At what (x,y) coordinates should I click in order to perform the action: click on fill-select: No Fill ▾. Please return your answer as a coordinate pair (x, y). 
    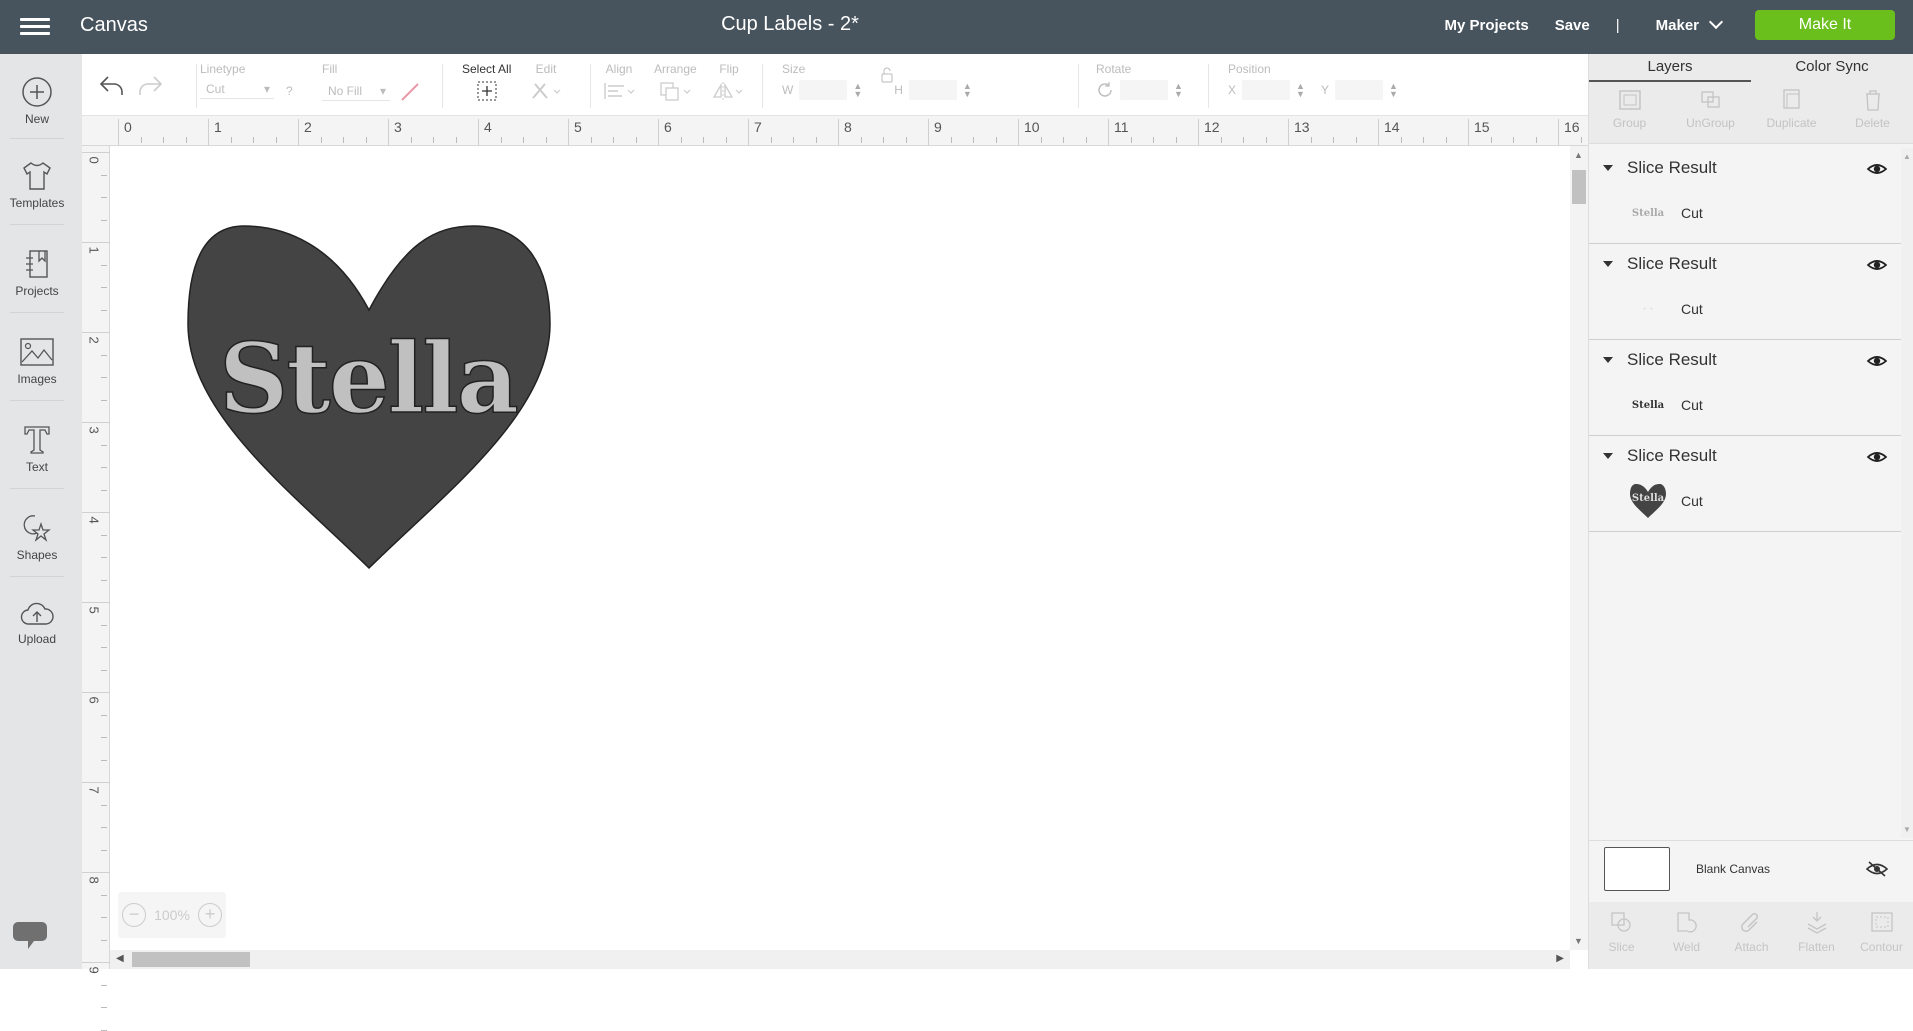
    Looking at the image, I should click on (356, 92).